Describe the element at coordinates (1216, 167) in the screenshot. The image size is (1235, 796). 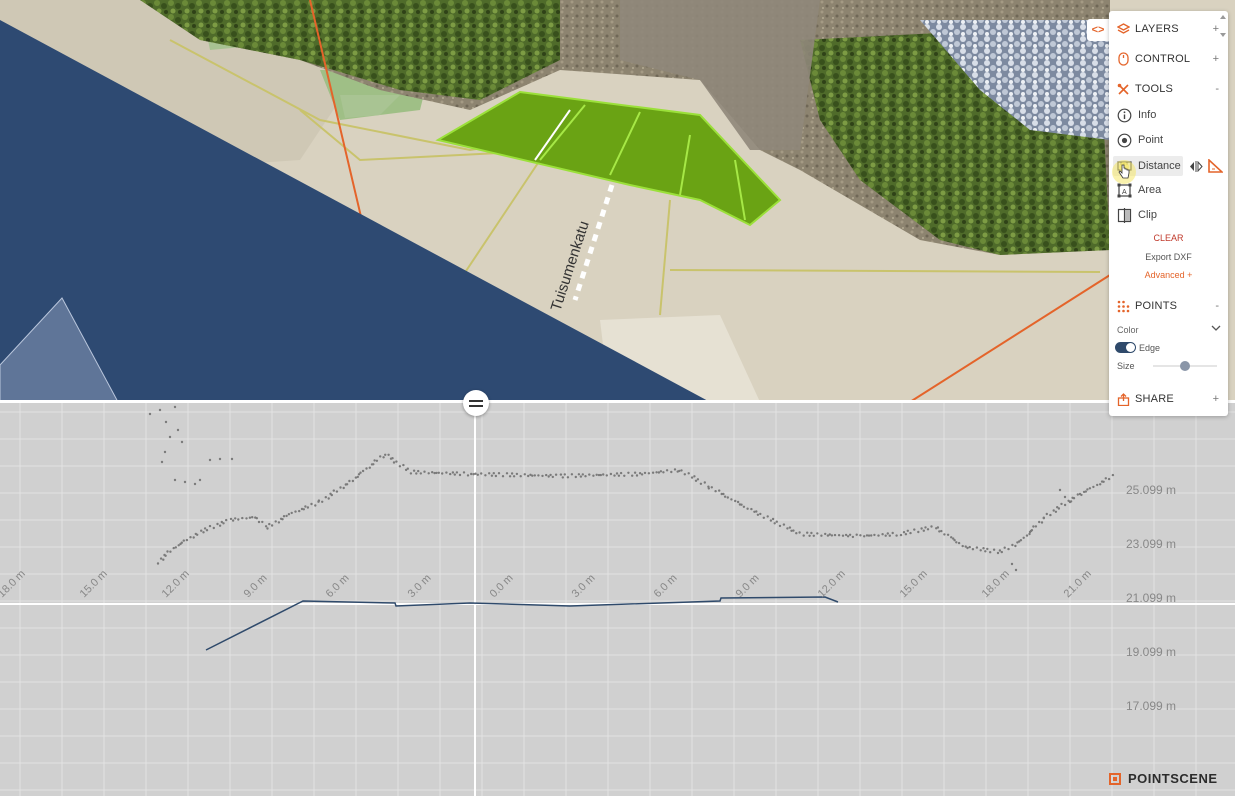
I see `distance-height-icon` at that location.